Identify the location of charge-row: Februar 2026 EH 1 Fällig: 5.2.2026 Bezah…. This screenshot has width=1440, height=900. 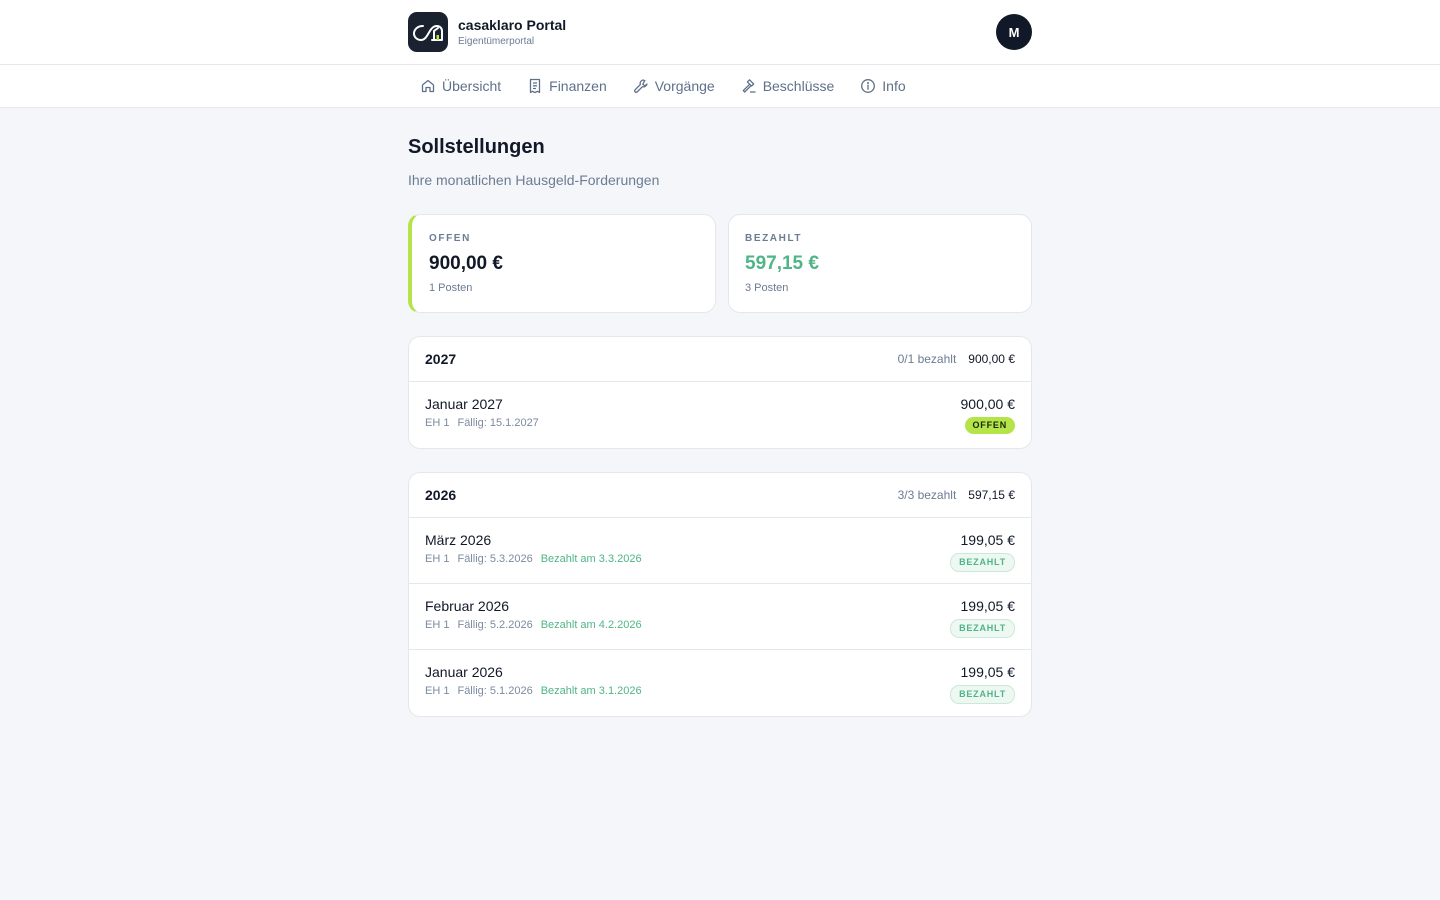
(720, 617).